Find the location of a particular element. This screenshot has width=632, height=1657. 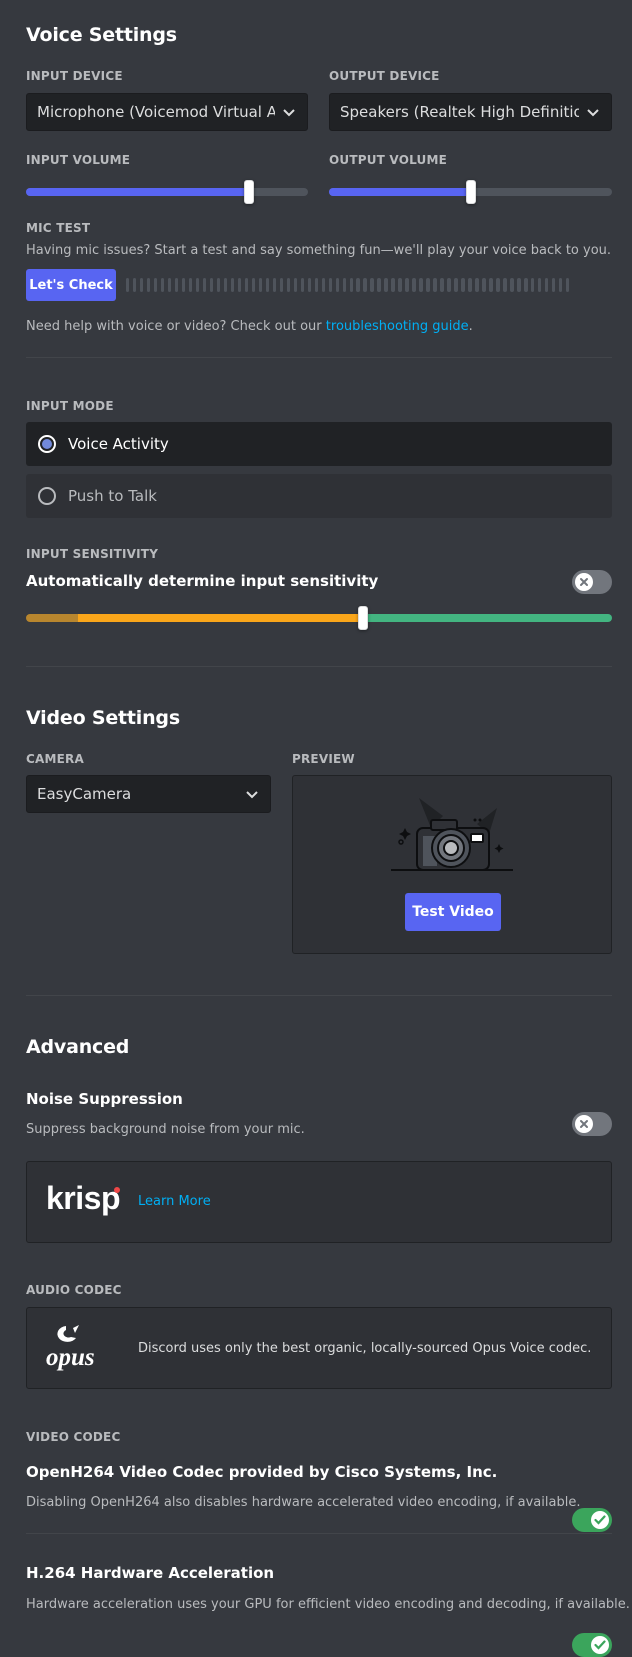

sensitivity-low-segment is located at coordinates (220, 618).